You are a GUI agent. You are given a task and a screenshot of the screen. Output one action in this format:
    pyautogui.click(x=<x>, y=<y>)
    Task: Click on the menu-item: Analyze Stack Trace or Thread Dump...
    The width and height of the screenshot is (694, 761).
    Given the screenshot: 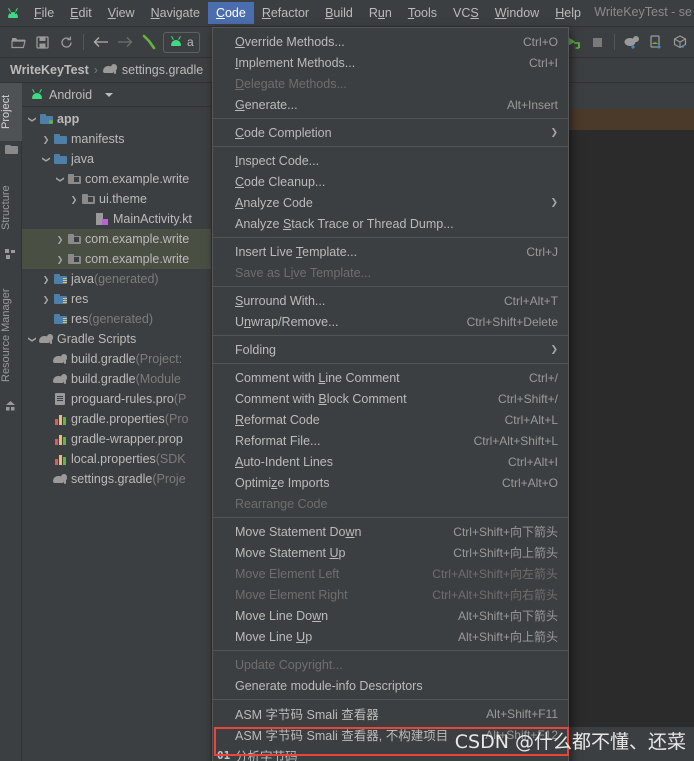 What is the action you would take?
    pyautogui.click(x=390, y=223)
    